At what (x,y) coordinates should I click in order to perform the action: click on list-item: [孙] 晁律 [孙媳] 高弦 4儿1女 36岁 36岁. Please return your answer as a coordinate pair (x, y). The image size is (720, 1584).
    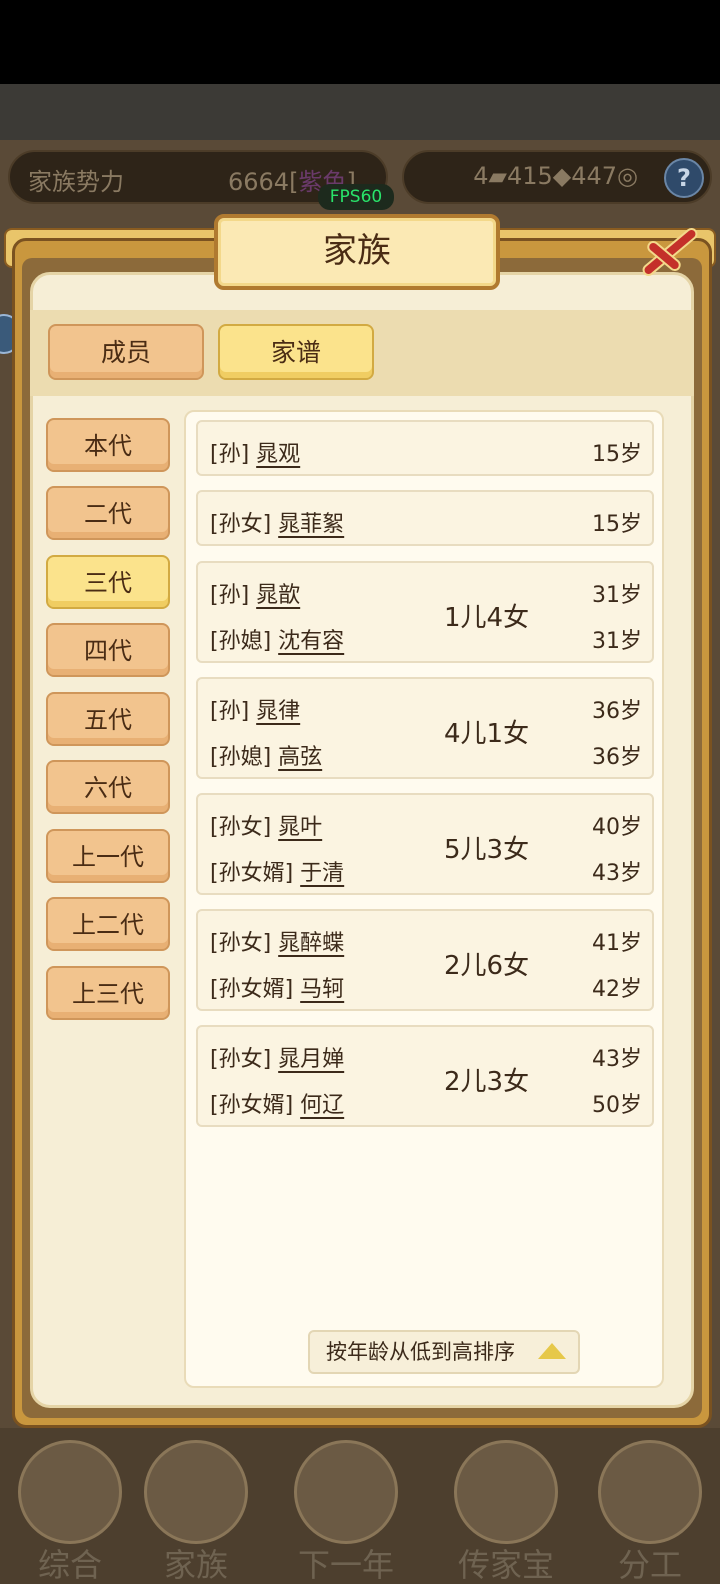
    Looking at the image, I should click on (425, 728).